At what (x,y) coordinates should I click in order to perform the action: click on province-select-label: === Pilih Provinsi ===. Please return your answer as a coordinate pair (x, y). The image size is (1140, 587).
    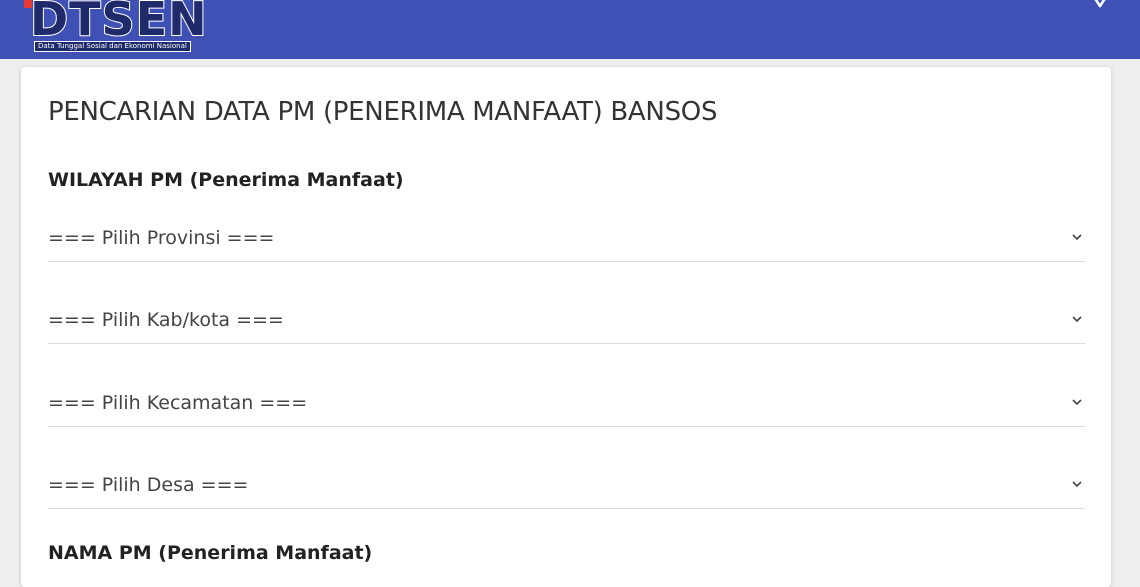
    Looking at the image, I should click on (161, 238).